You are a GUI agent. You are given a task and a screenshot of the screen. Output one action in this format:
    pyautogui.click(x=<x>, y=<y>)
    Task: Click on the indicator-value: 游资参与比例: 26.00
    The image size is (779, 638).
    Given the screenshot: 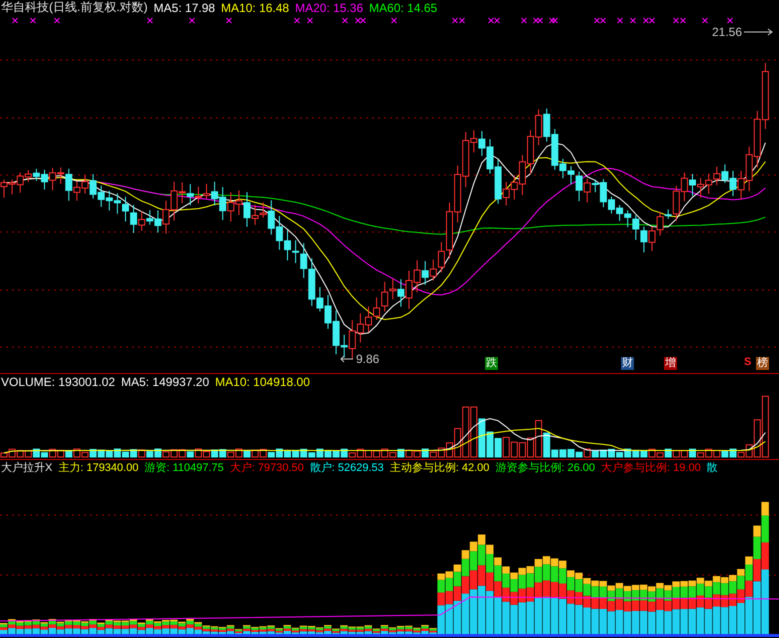 What is the action you would take?
    pyautogui.click(x=545, y=468)
    